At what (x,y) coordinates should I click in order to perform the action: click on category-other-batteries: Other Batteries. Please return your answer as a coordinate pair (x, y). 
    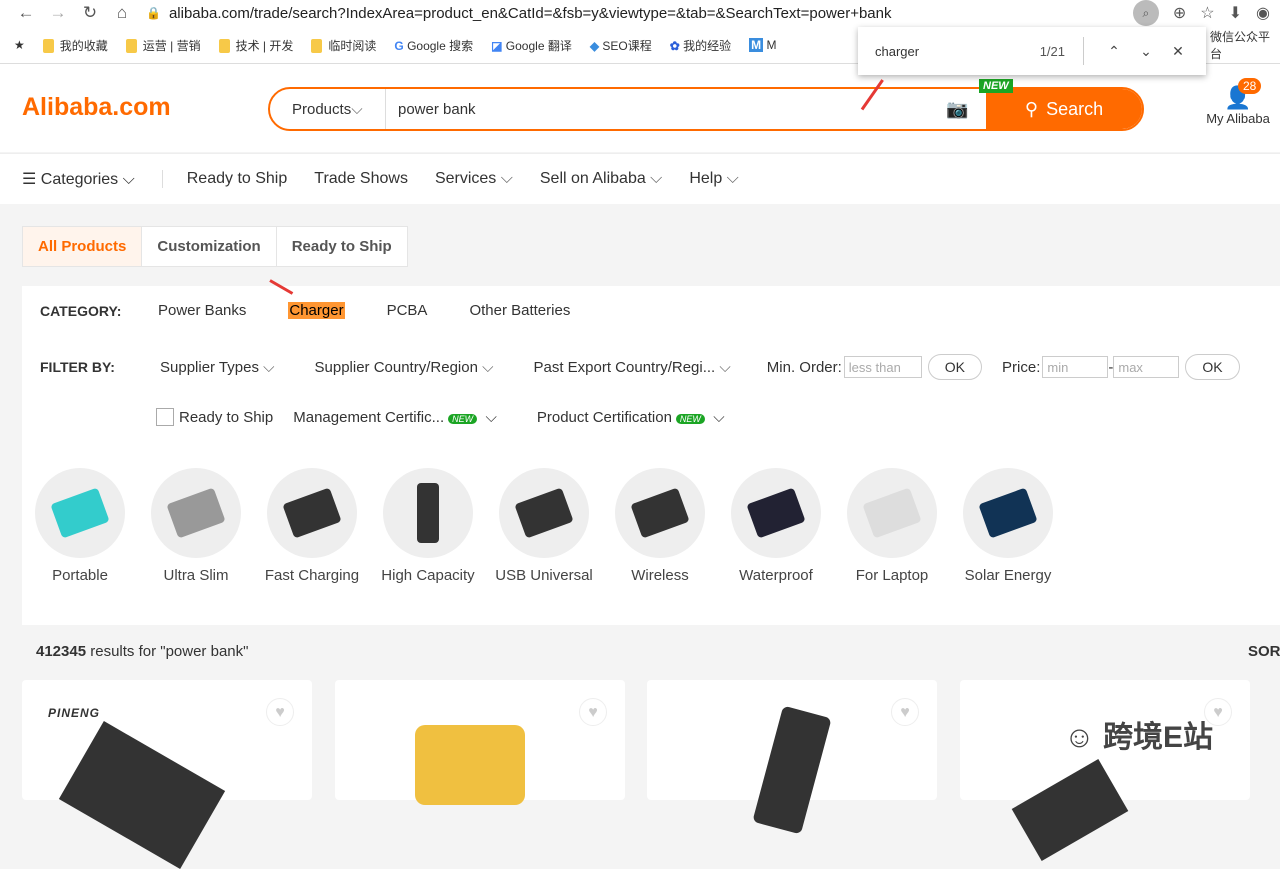
    Looking at the image, I should click on (519, 310).